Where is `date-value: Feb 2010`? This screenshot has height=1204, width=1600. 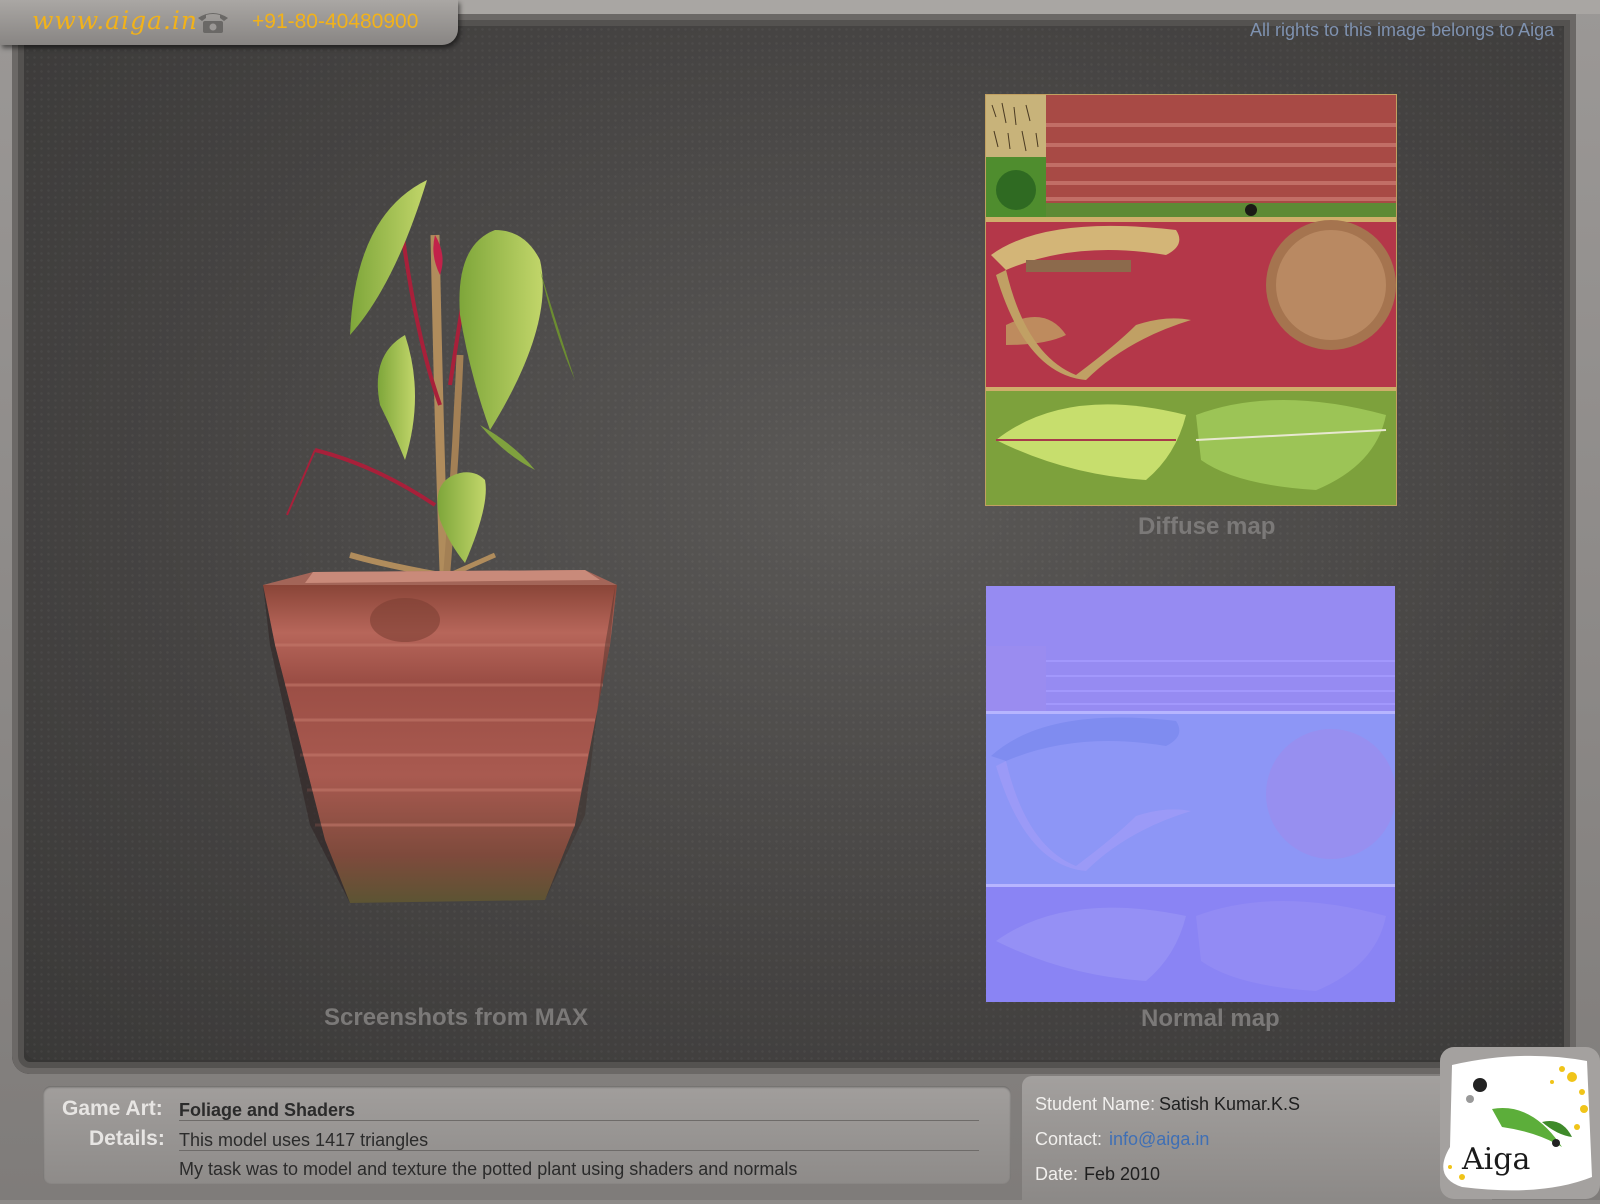
date-value: Feb 2010 is located at coordinates (1122, 1174).